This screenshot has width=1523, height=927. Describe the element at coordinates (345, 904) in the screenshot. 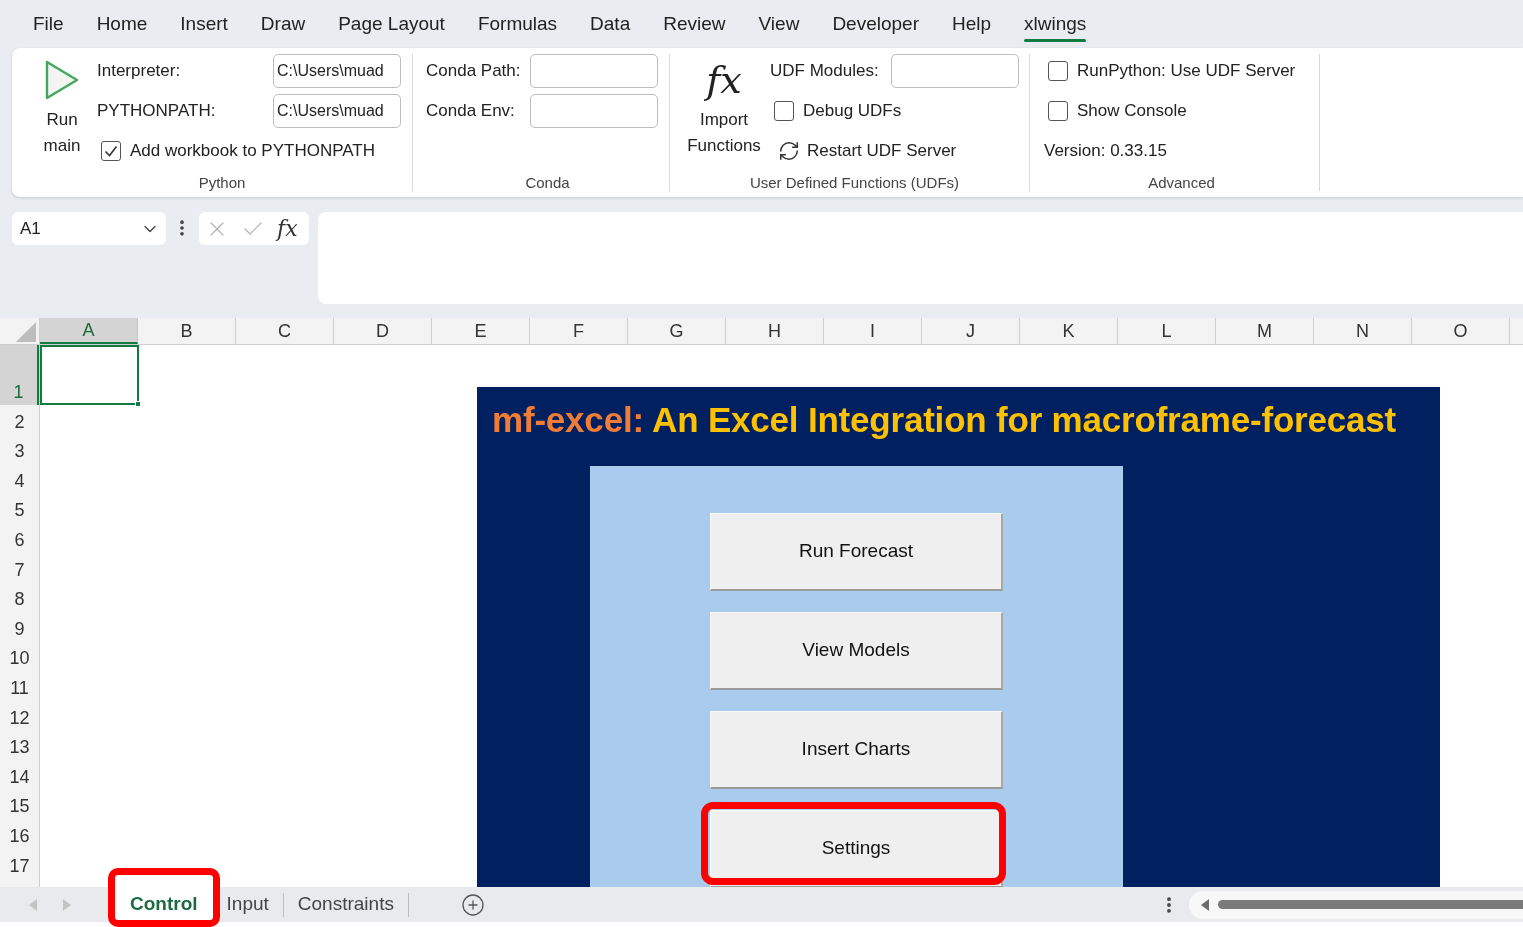

I see `sheet-tab: Constraints` at that location.